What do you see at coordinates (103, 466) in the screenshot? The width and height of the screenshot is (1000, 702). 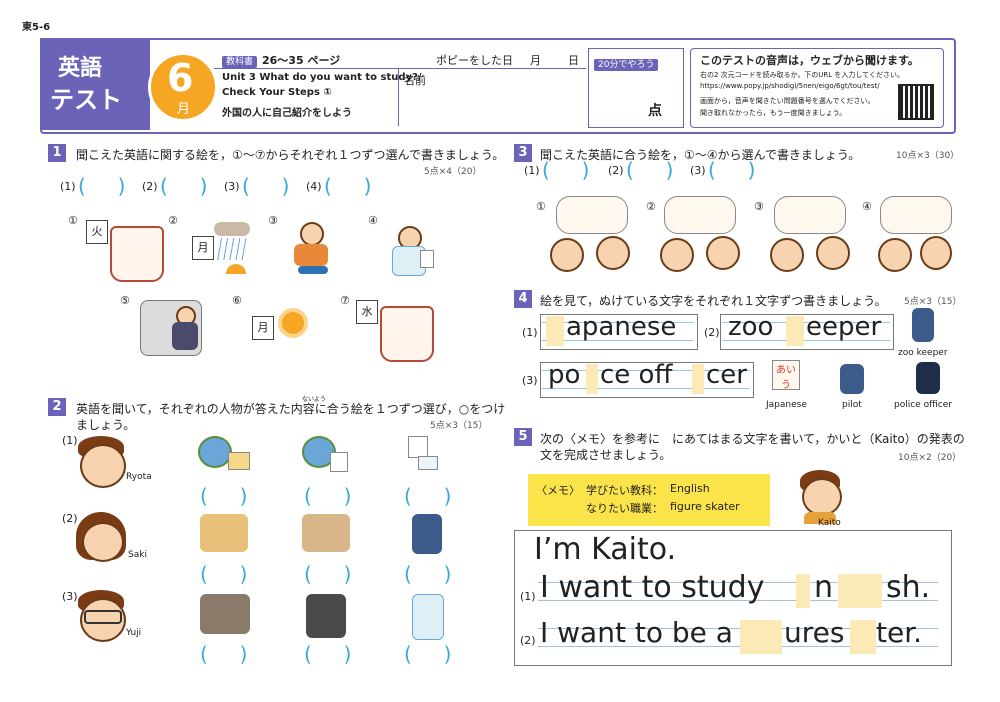 I see `ryota-face` at bounding box center [103, 466].